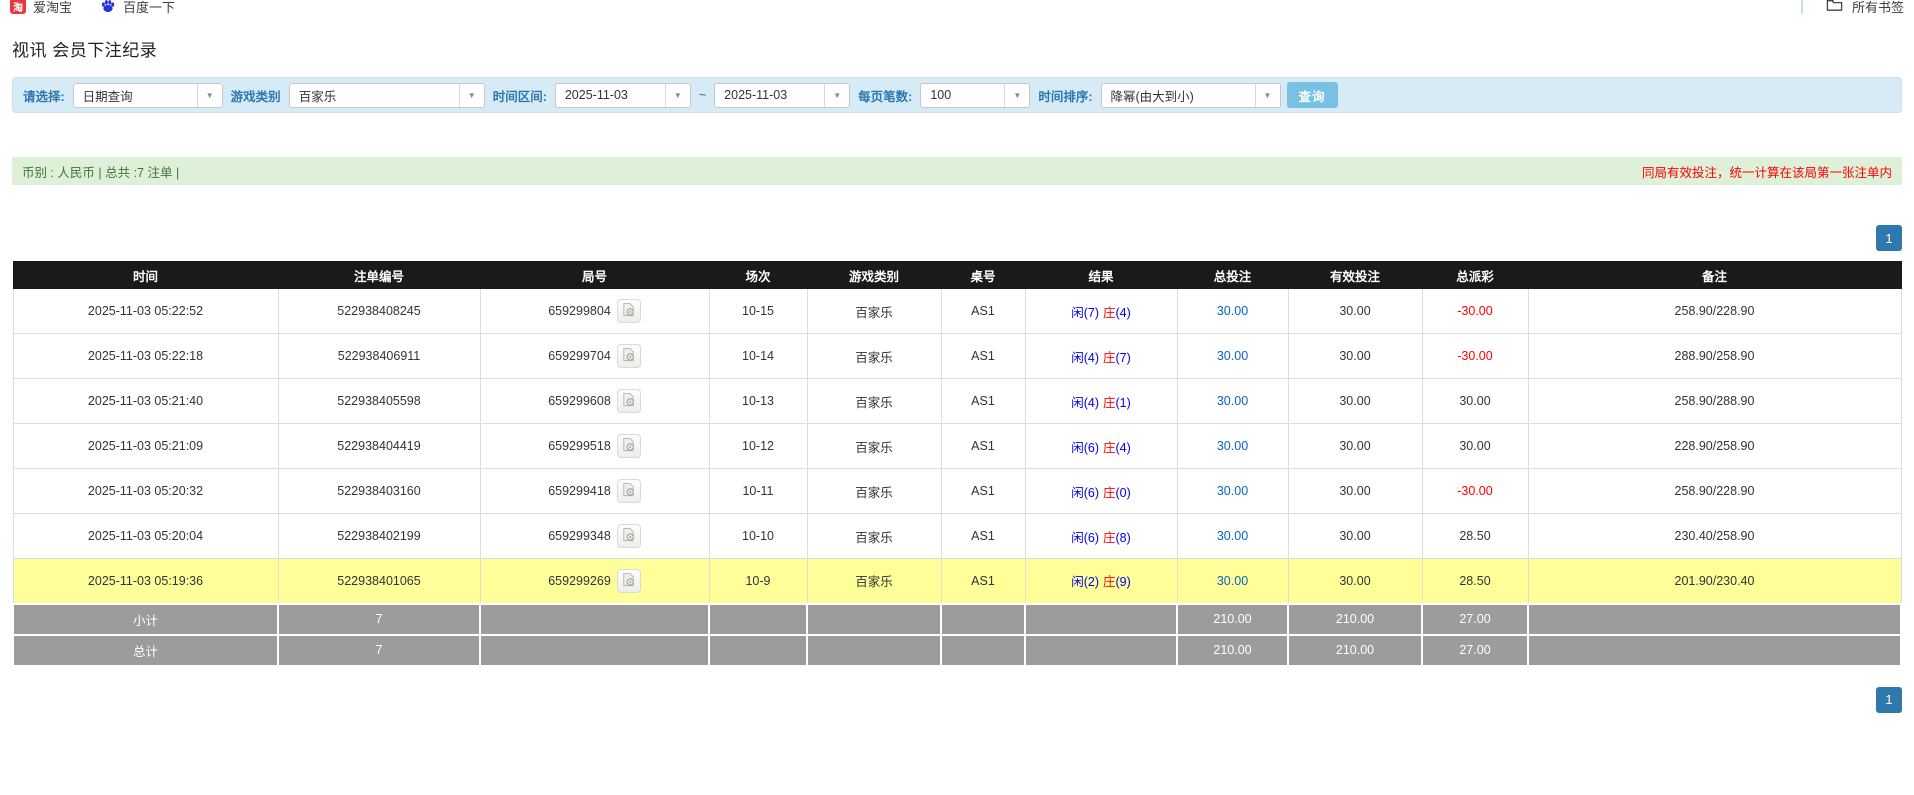 The image size is (1914, 795). I want to click on result-player: 闲(7), so click(1085, 312).